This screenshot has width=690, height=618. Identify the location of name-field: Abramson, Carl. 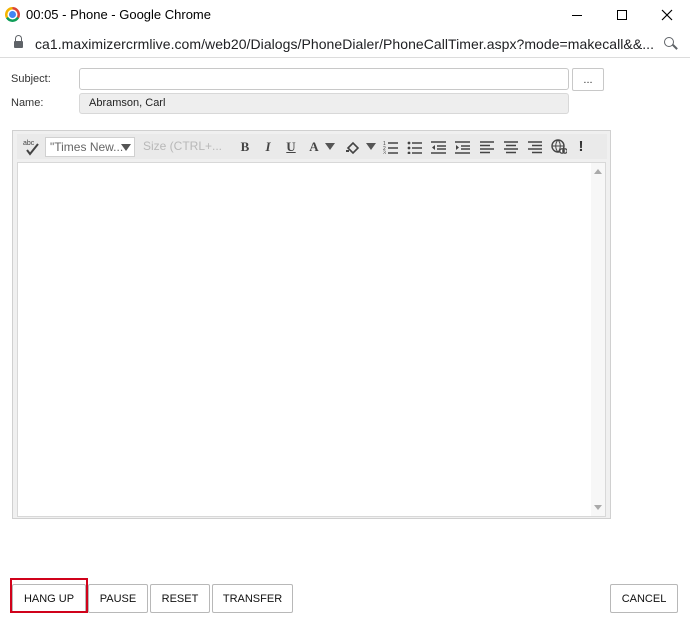
(324, 103).